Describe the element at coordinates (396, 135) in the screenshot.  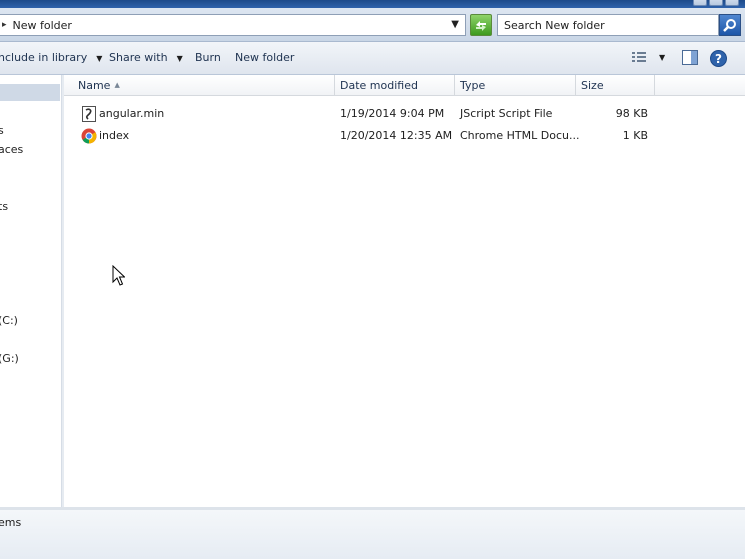
I see `file-date: 1/20/2014 12:35 AM` at that location.